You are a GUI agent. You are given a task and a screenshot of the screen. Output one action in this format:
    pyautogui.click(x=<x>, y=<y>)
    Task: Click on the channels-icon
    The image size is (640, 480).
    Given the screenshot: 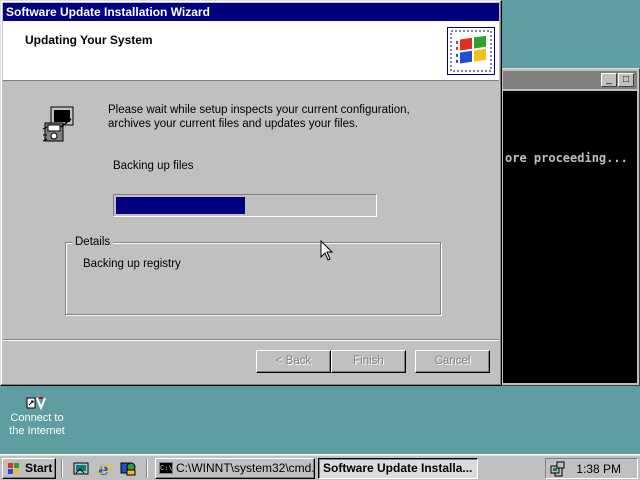 What is the action you would take?
    pyautogui.click(x=128, y=468)
    